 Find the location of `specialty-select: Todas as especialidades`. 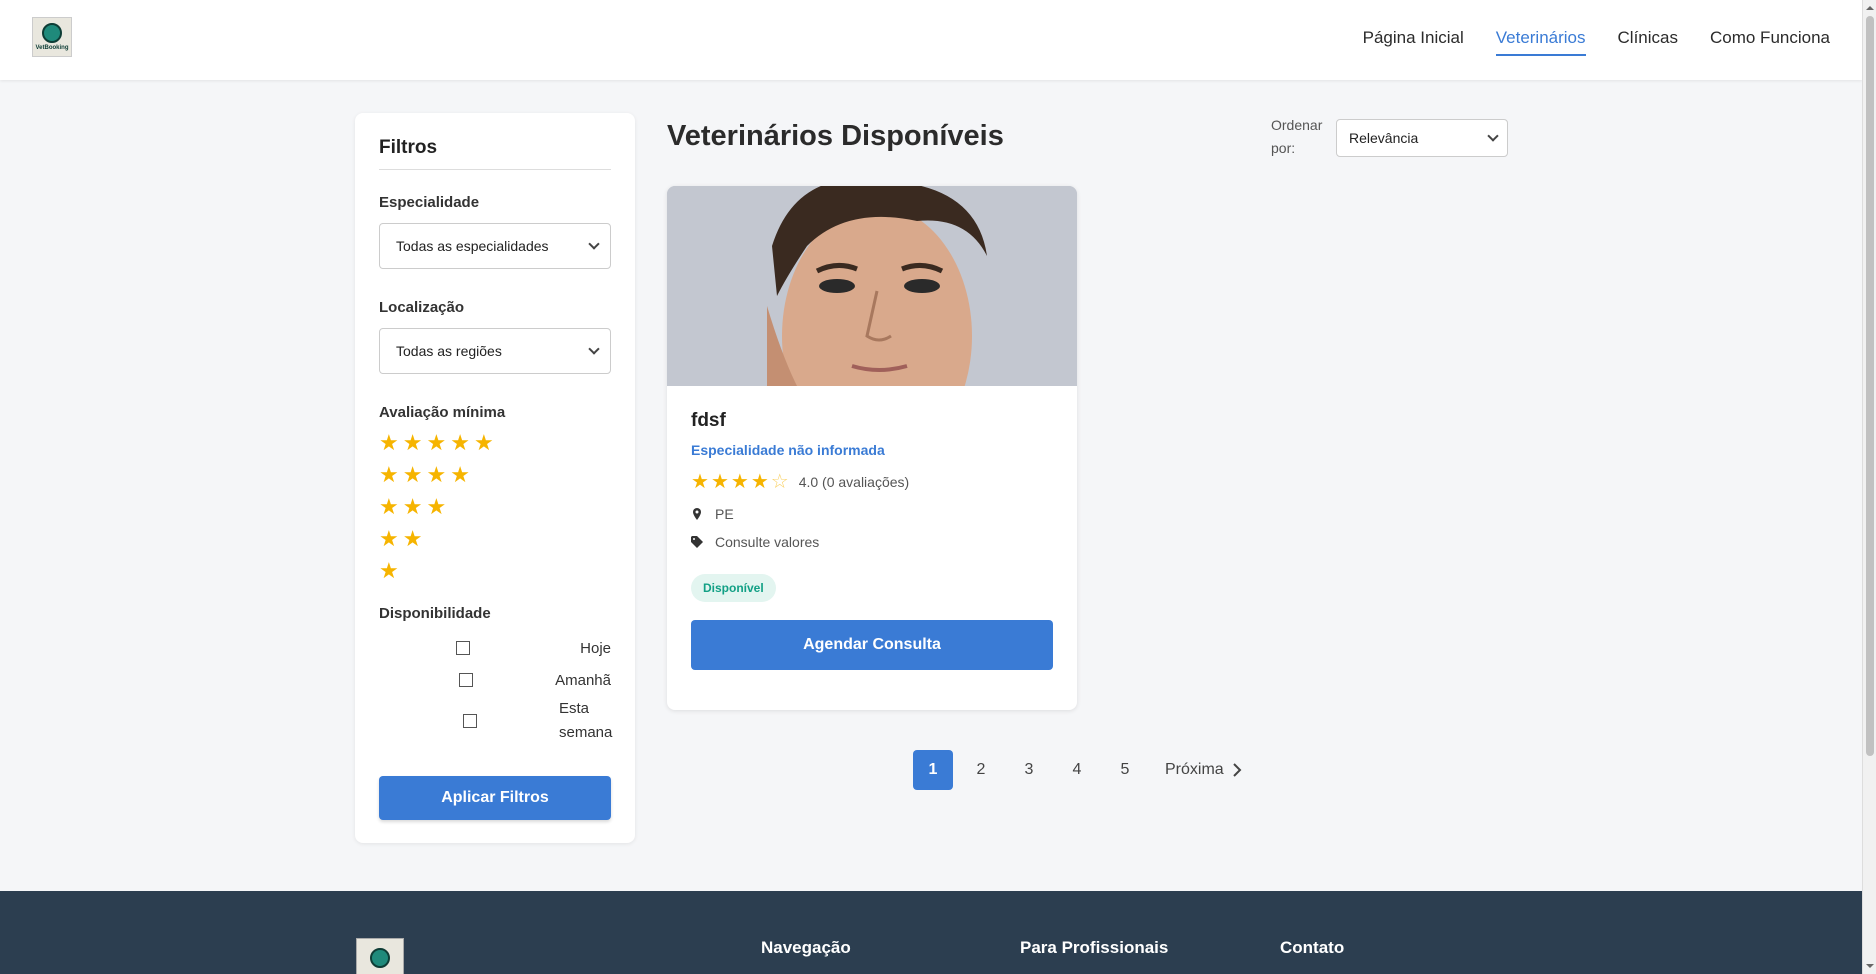

specialty-select: Todas as especialidades is located at coordinates (495, 246).